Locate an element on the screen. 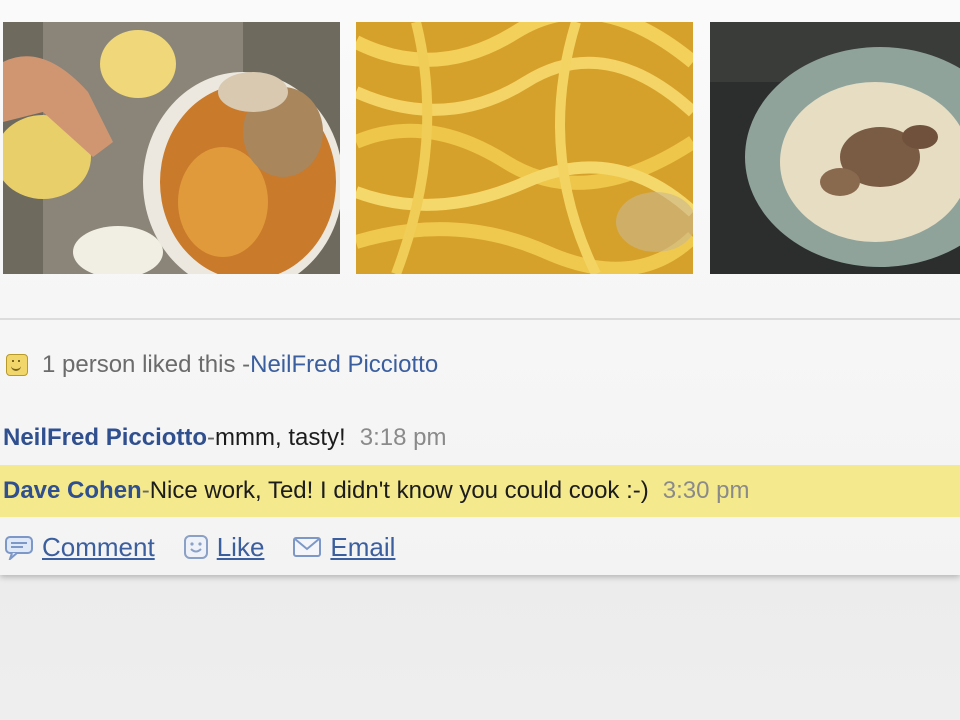 The height and width of the screenshot is (720, 960). like-action: Like is located at coordinates (224, 547).